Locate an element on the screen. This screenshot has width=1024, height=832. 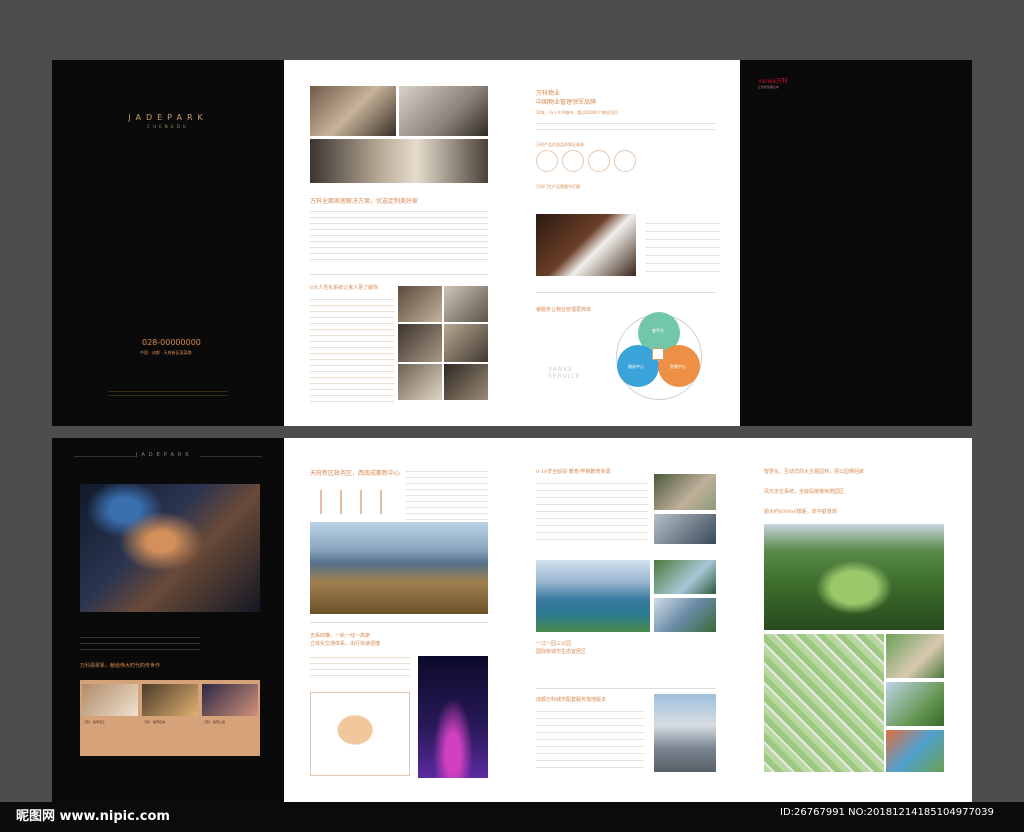
skyline-photo is located at coordinates (399, 568).